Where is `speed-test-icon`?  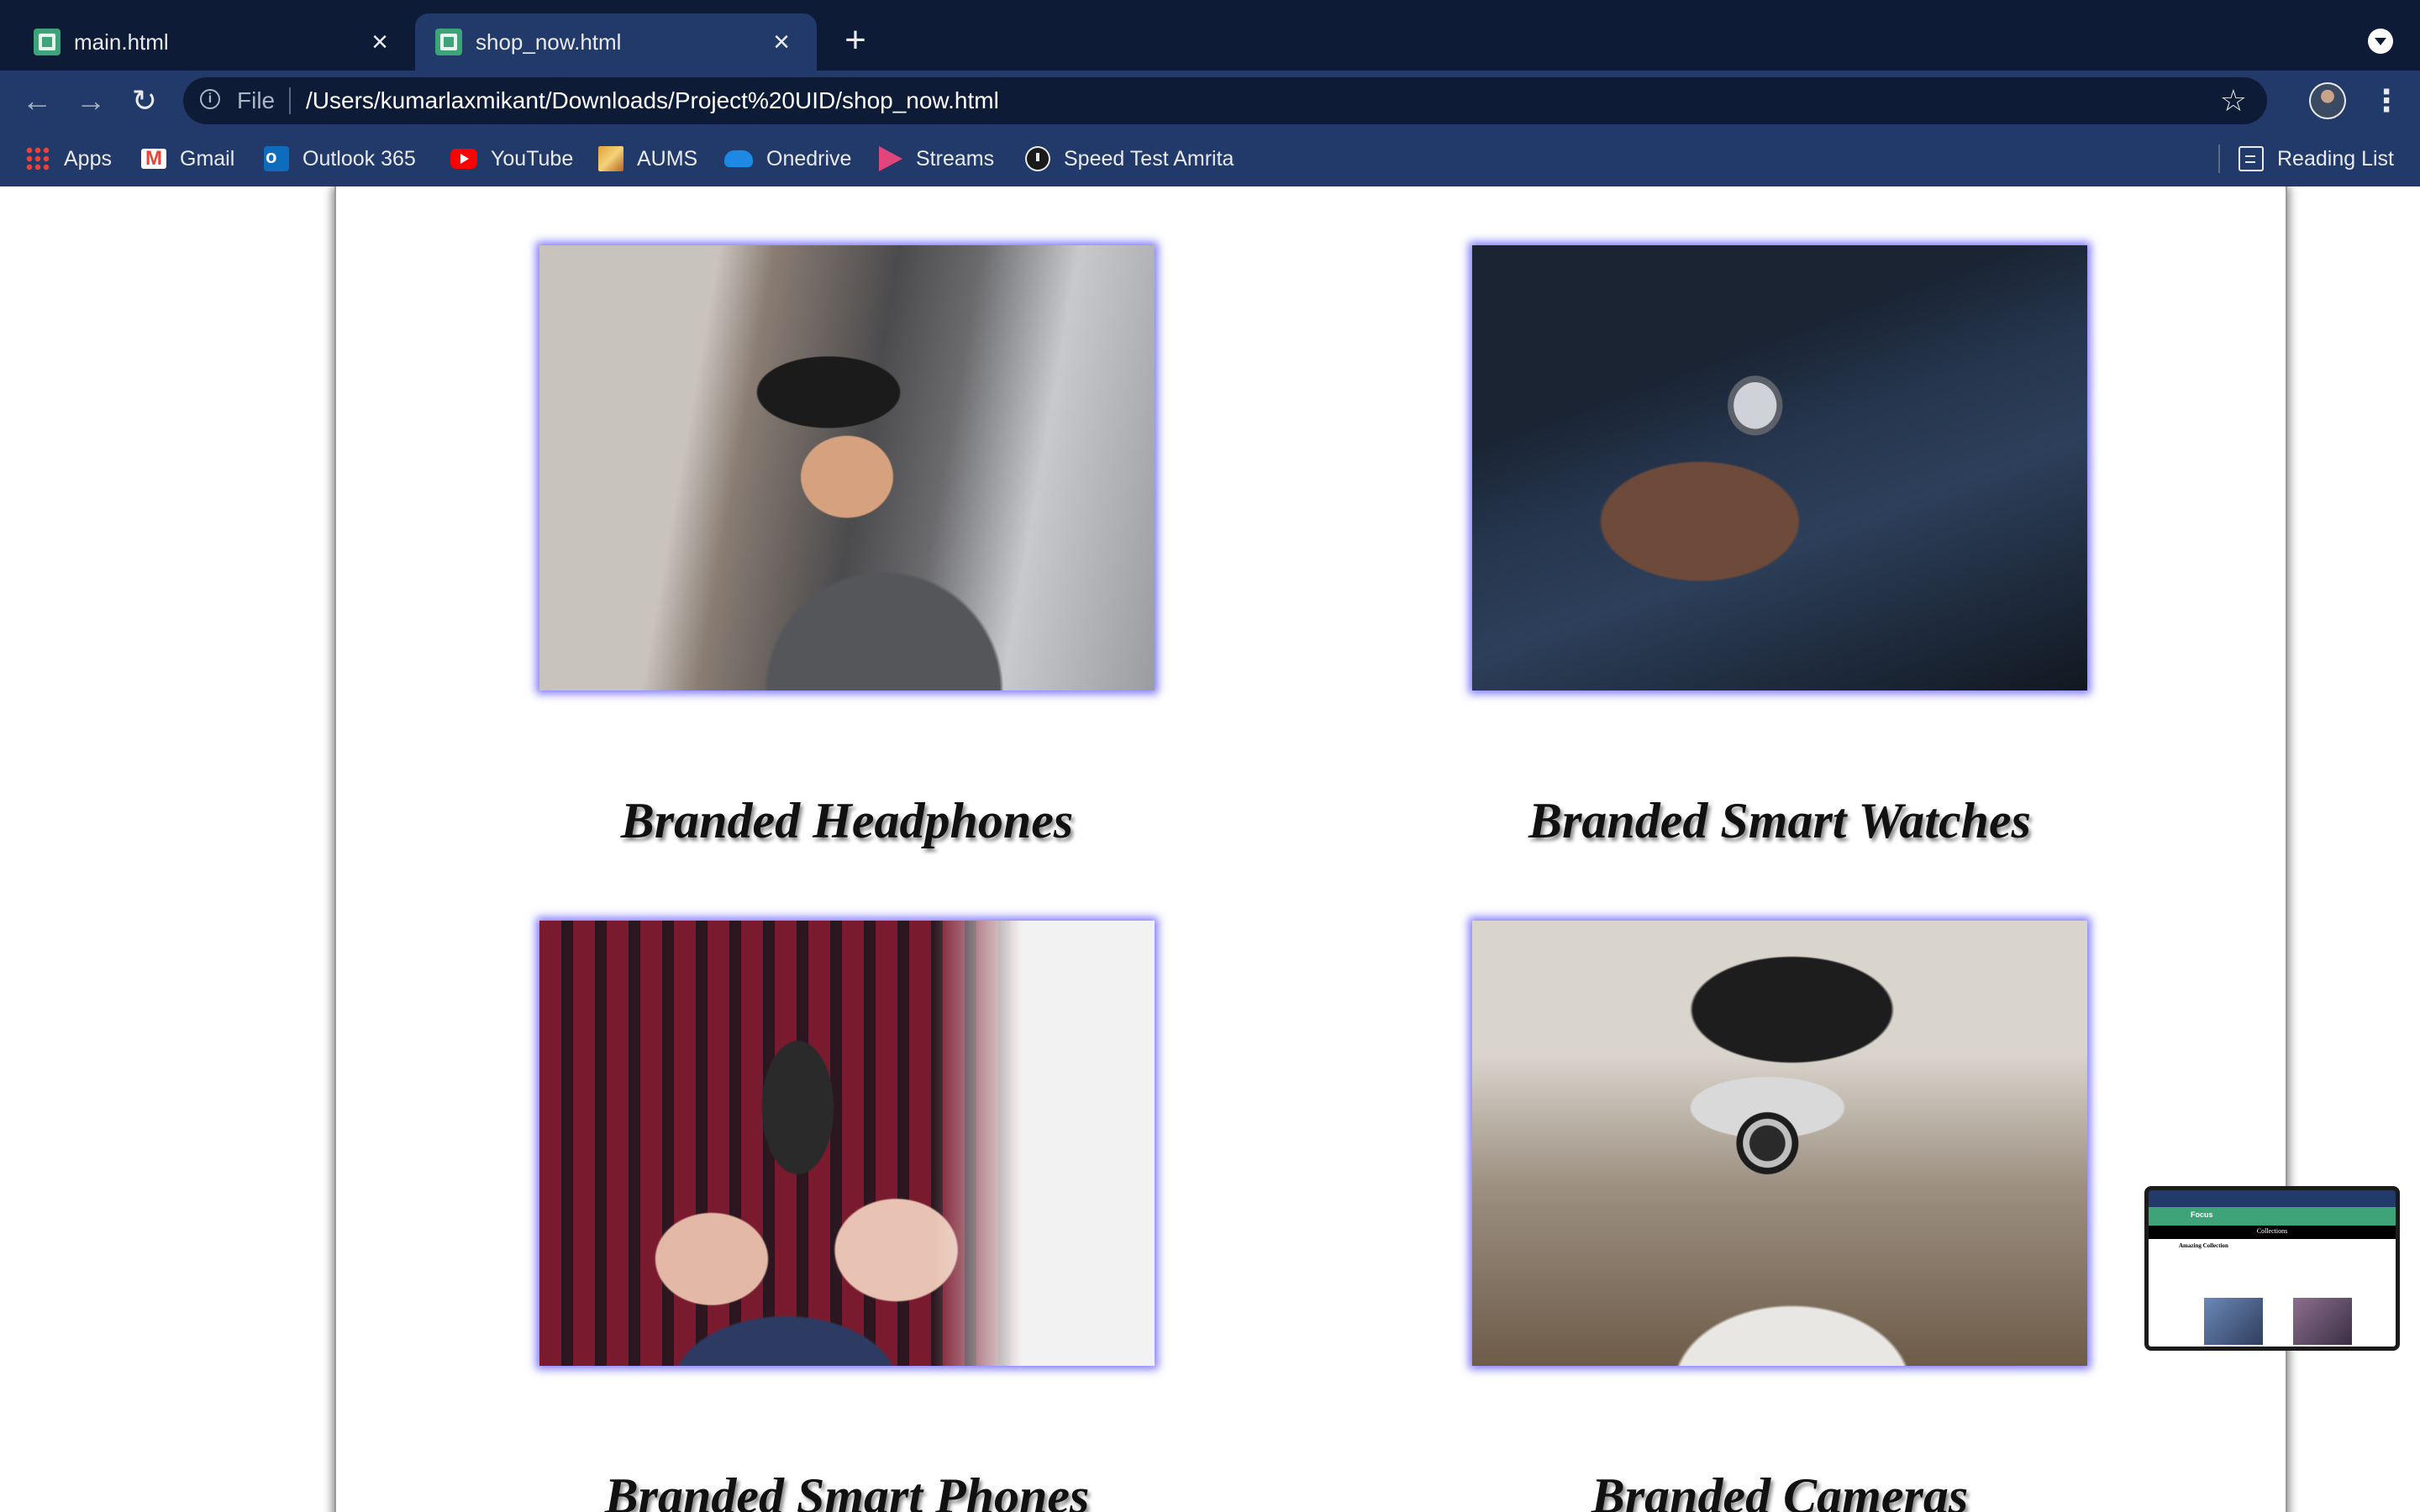 speed-test-icon is located at coordinates (1037, 158).